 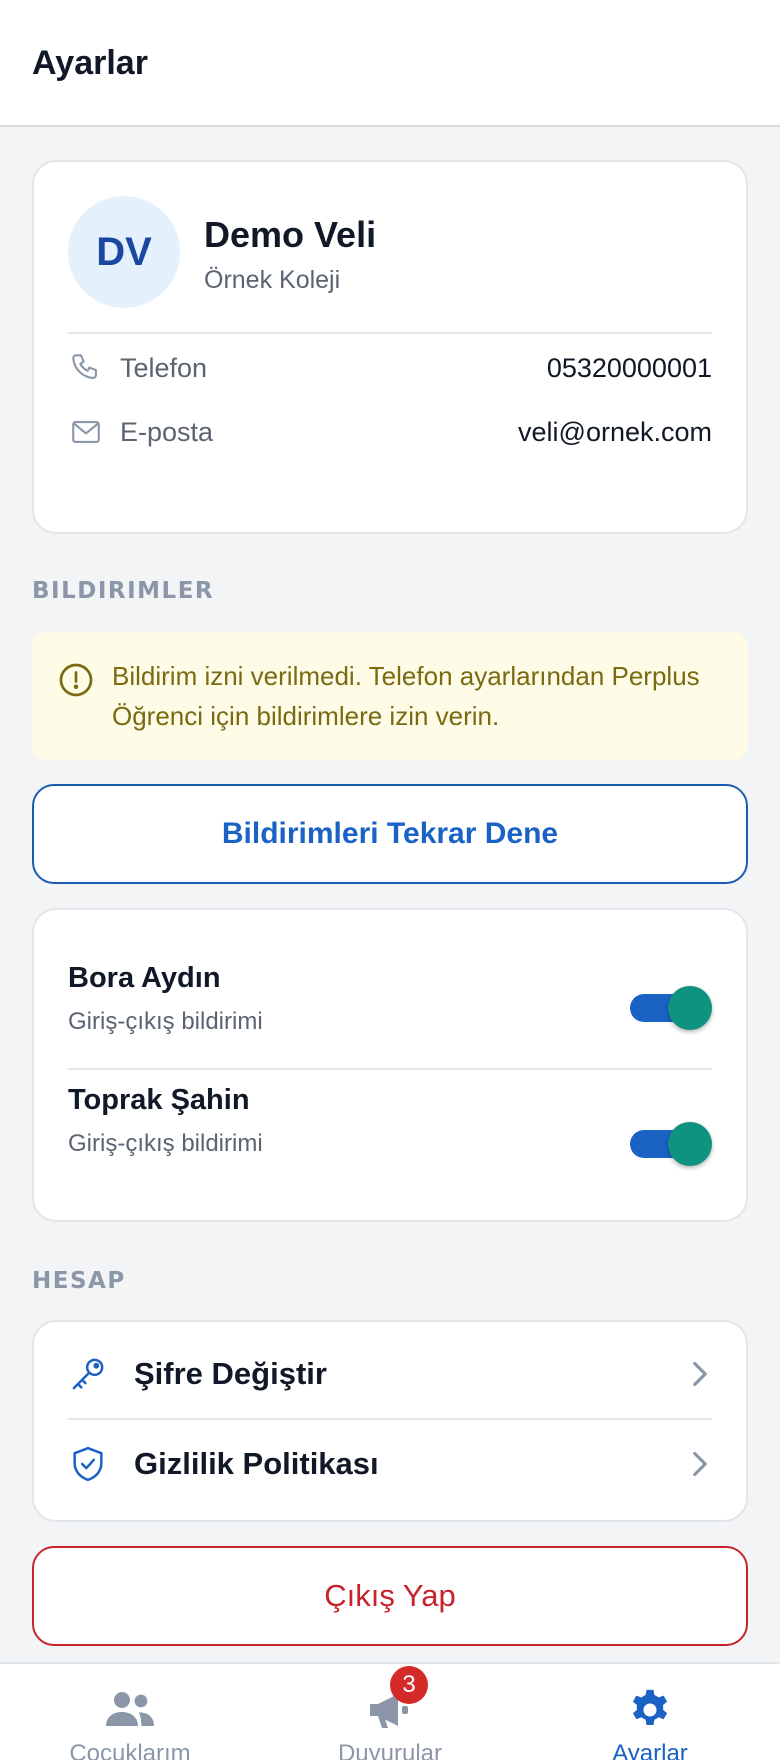 I want to click on phone-row: Telefon 05320000001, so click(x=390, y=368).